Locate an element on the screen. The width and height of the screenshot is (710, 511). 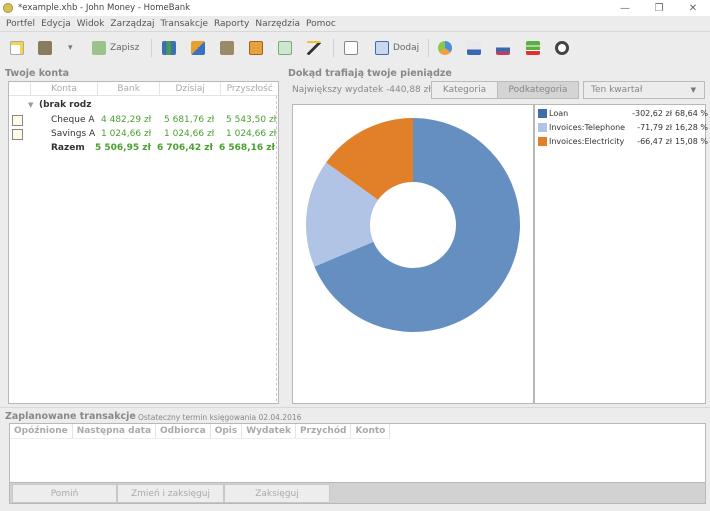
menu-widok: Widok is located at coordinates (91, 24).